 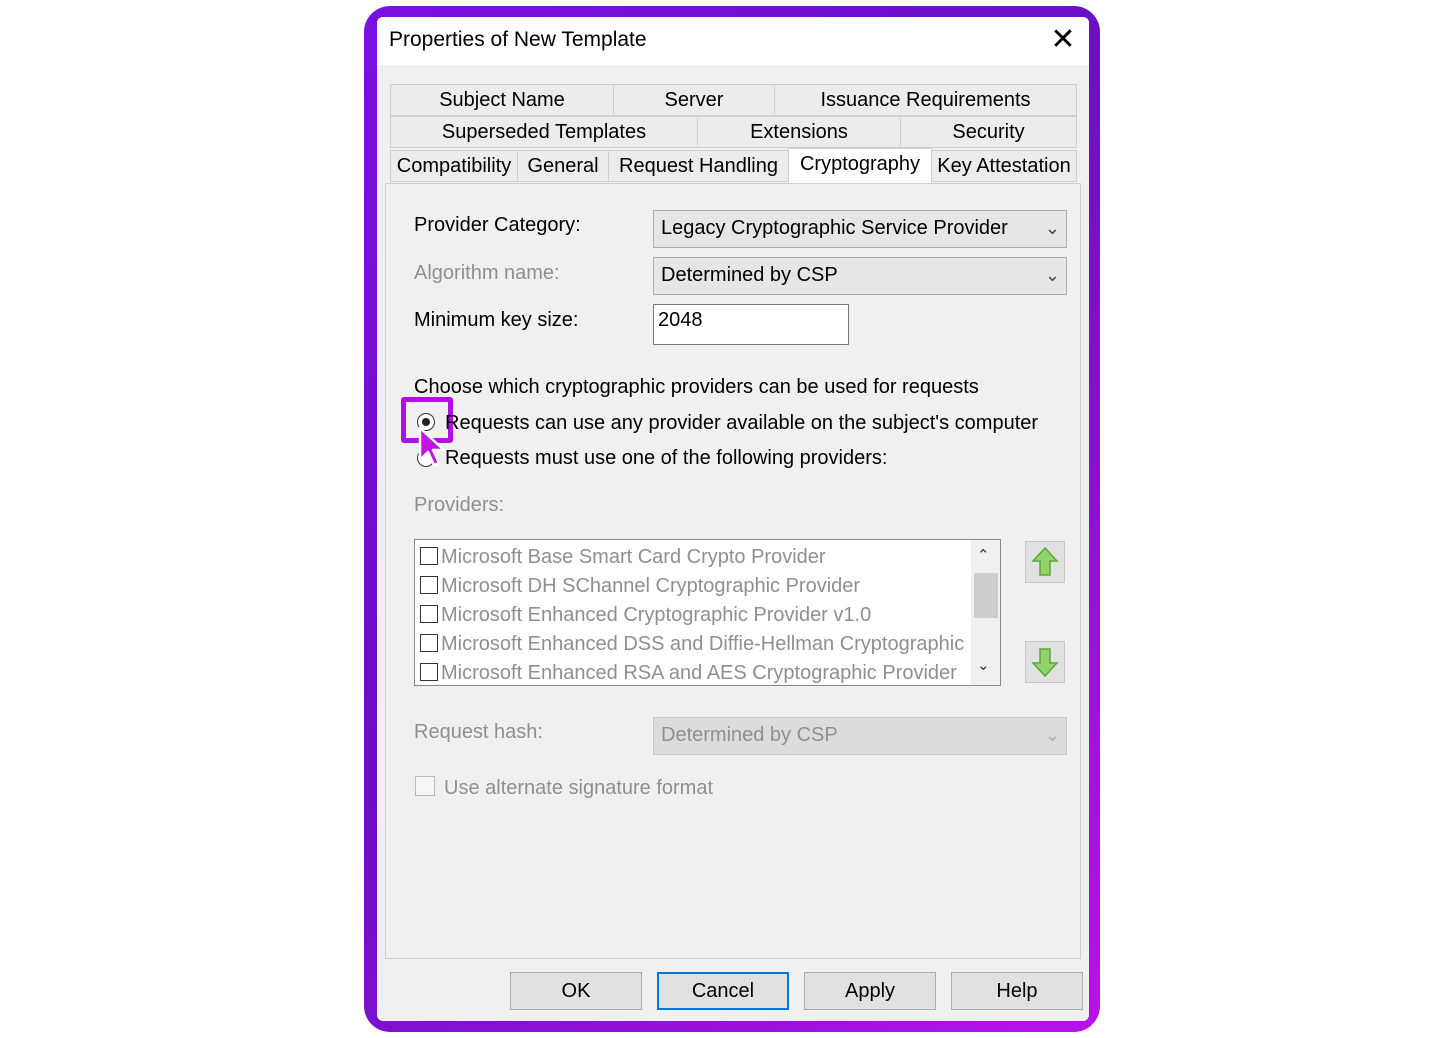 I want to click on request-hash-select: Determined by CSP ⌄, so click(x=860, y=736).